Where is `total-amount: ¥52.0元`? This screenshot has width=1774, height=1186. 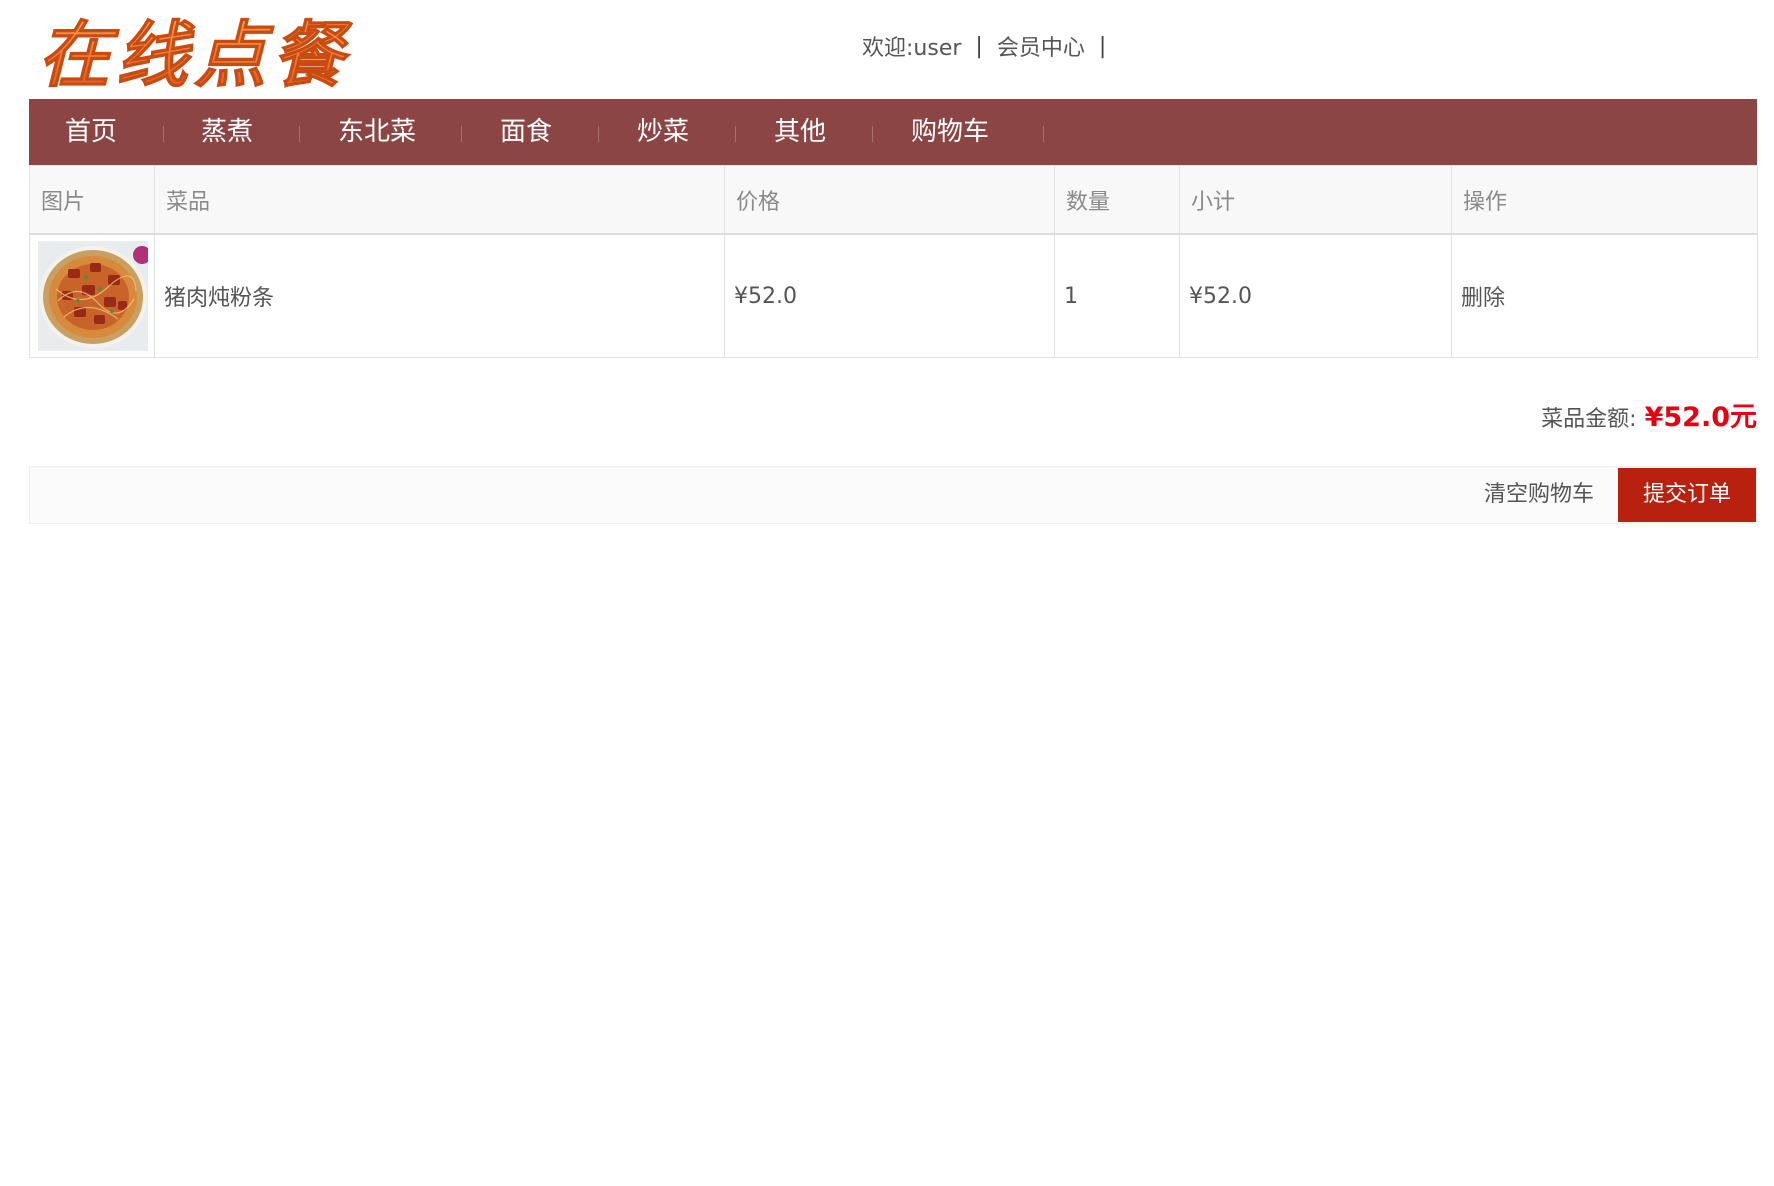
total-amount: ¥52.0元 is located at coordinates (1700, 417).